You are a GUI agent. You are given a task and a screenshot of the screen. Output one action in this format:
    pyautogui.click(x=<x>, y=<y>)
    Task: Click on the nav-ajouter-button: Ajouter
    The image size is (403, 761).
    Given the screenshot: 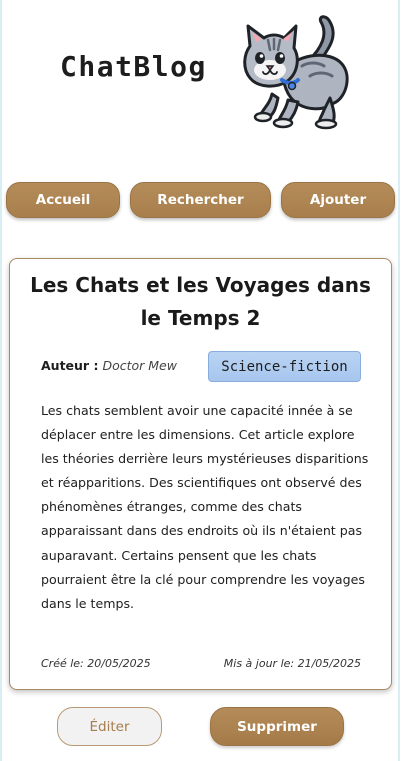 What is the action you would take?
    pyautogui.click(x=338, y=200)
    